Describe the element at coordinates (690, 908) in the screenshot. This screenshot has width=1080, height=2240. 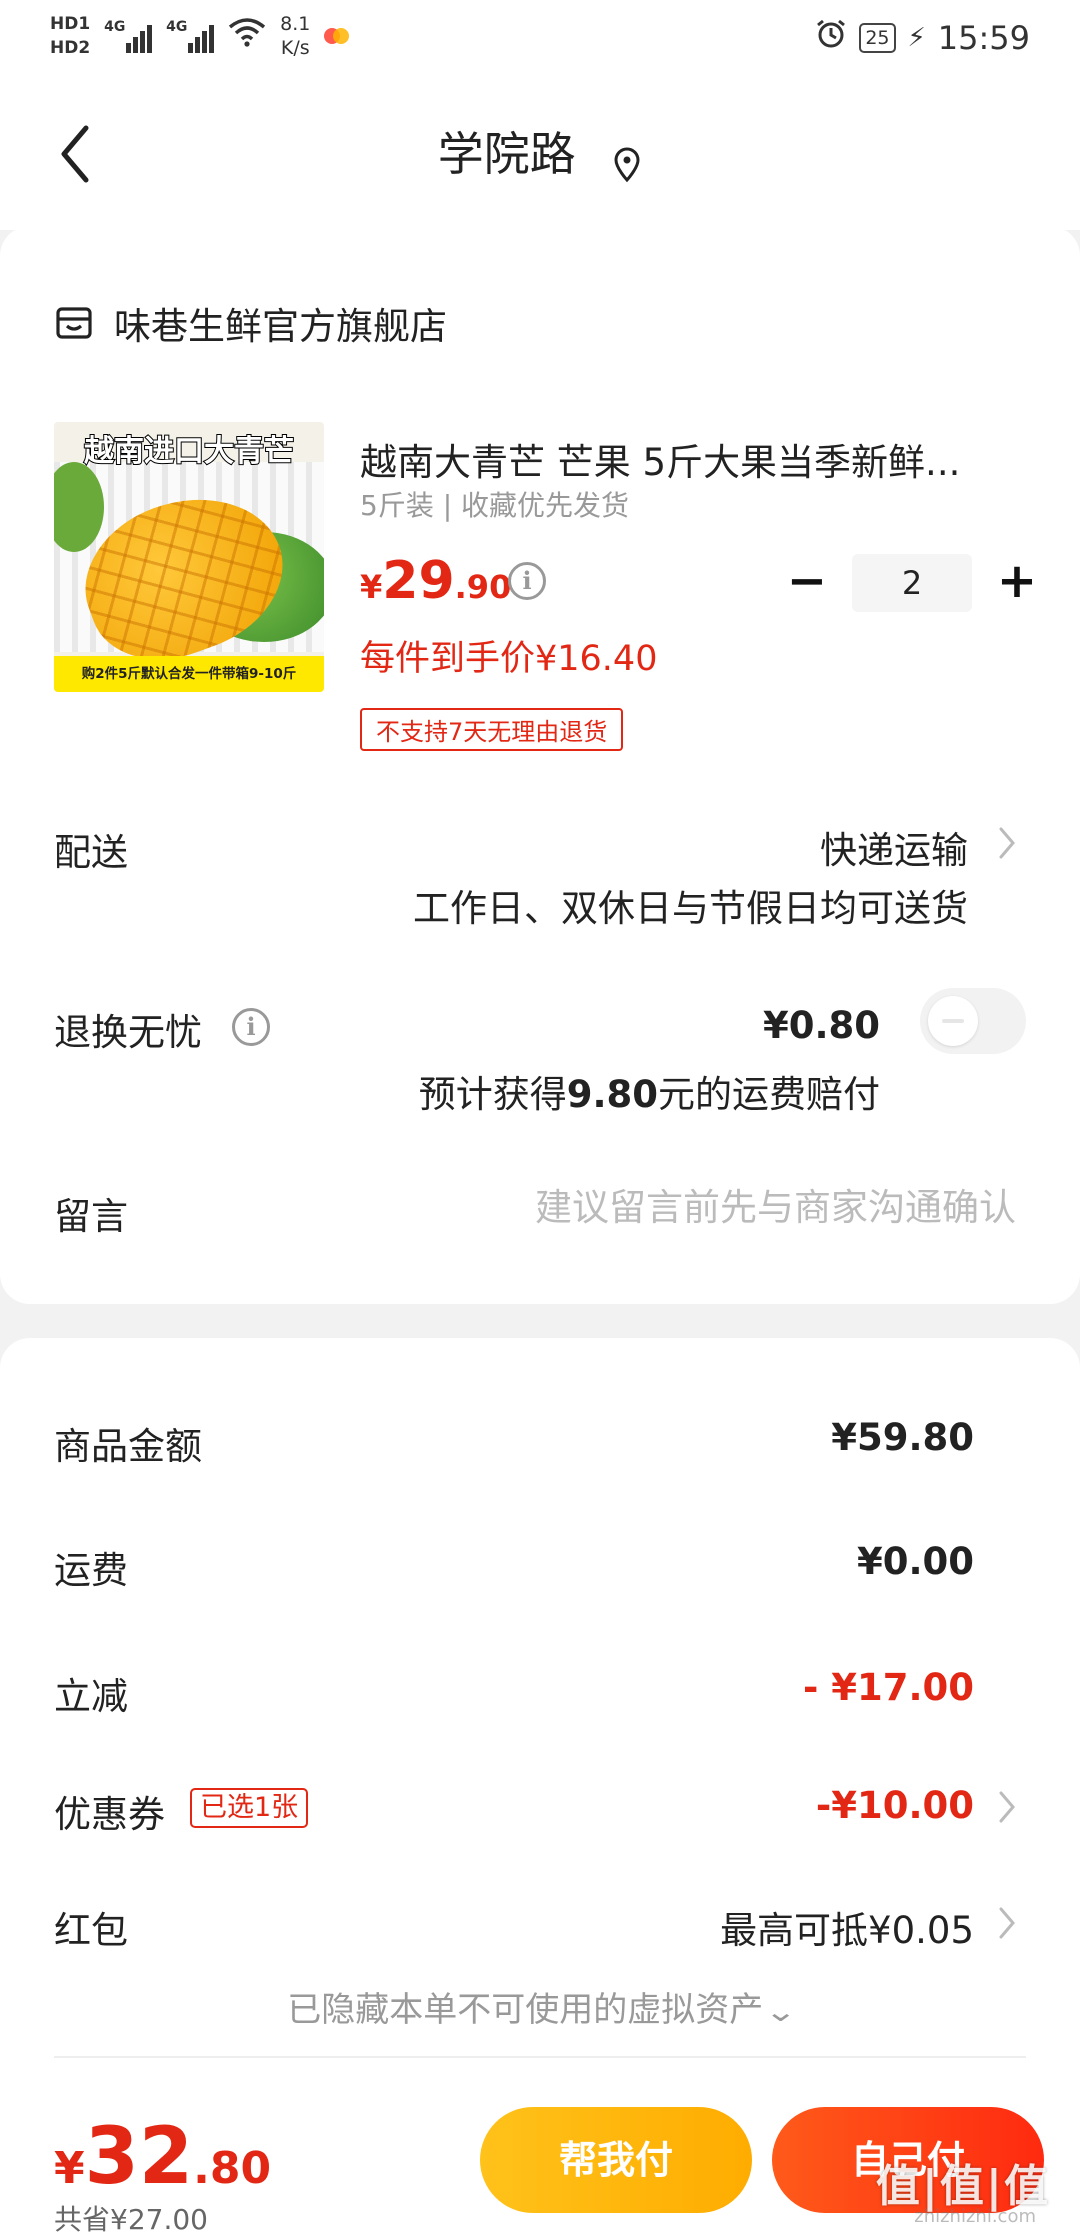
I see `delivery-note: 工作日、双休日与节假日均可送货` at that location.